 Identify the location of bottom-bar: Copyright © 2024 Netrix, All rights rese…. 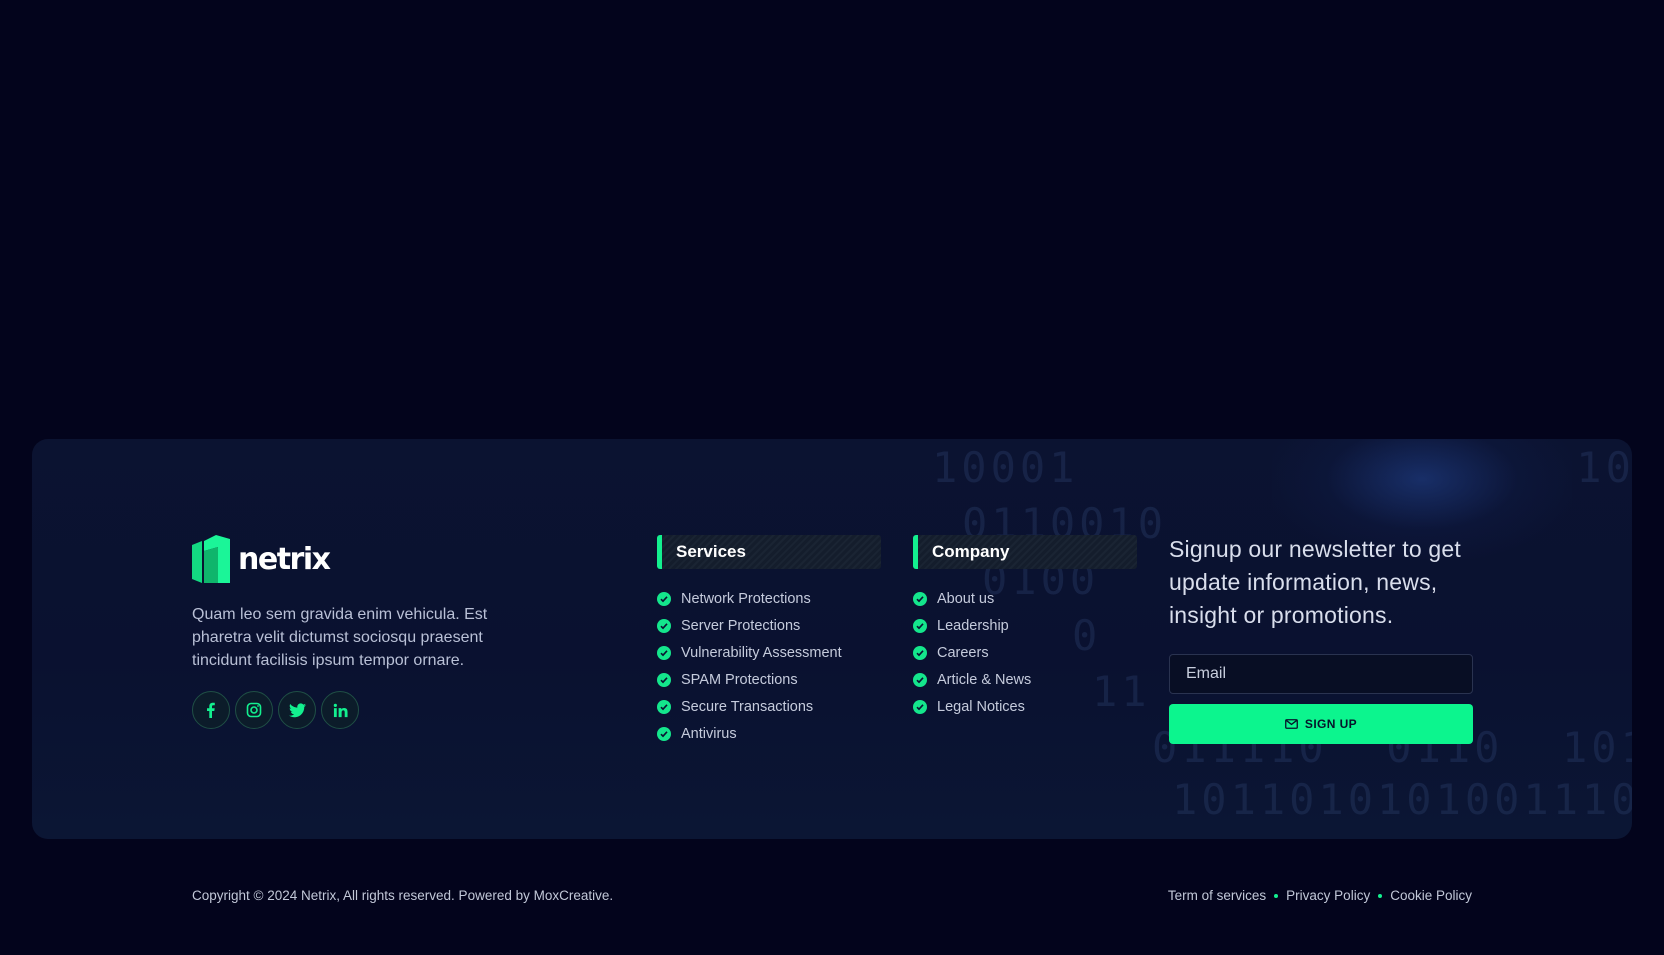
(832, 895).